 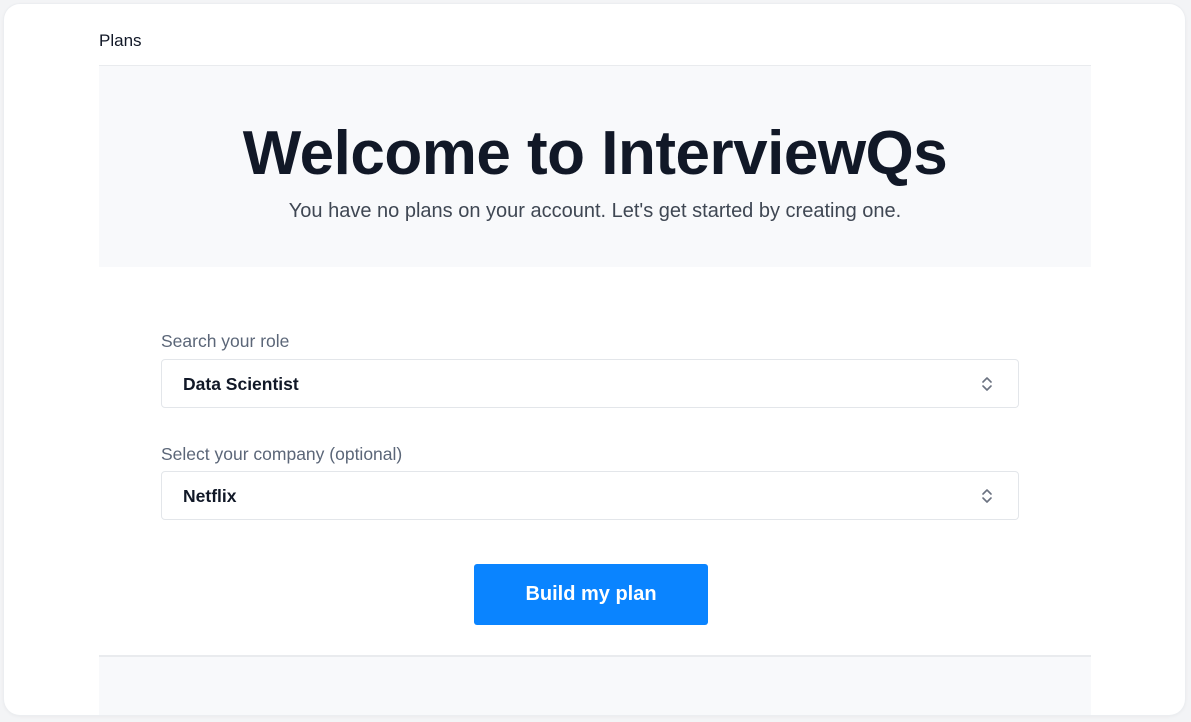 What do you see at coordinates (590, 383) in the screenshot?
I see `role-select: Data Scientist` at bounding box center [590, 383].